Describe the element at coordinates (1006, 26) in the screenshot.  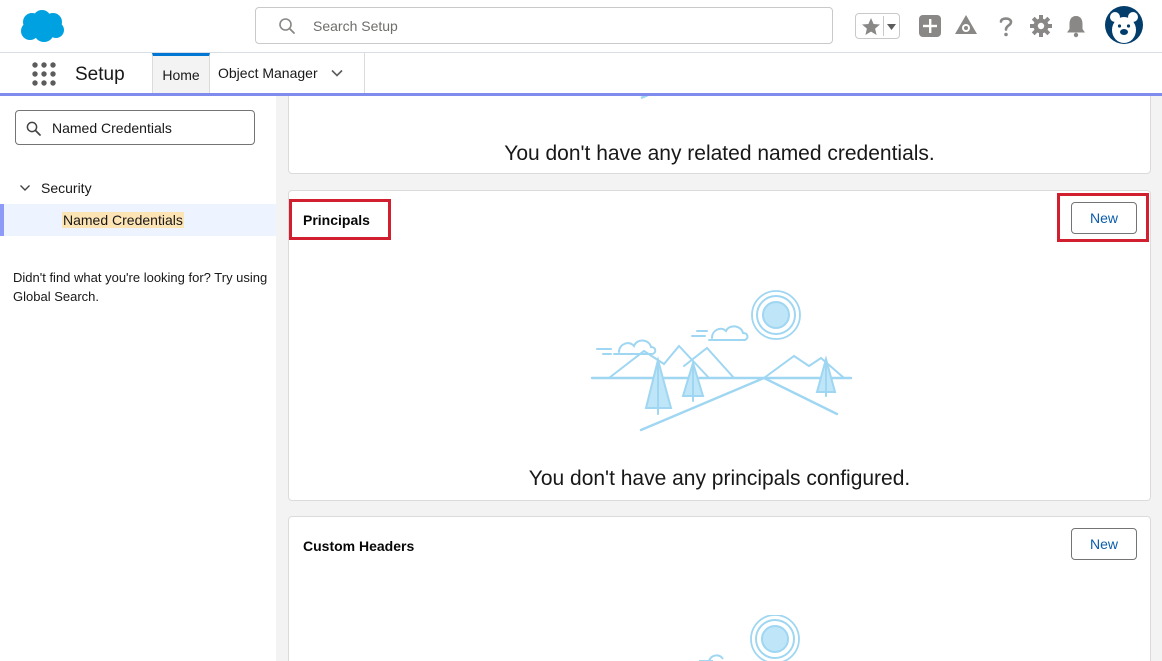
I see `help-icon` at that location.